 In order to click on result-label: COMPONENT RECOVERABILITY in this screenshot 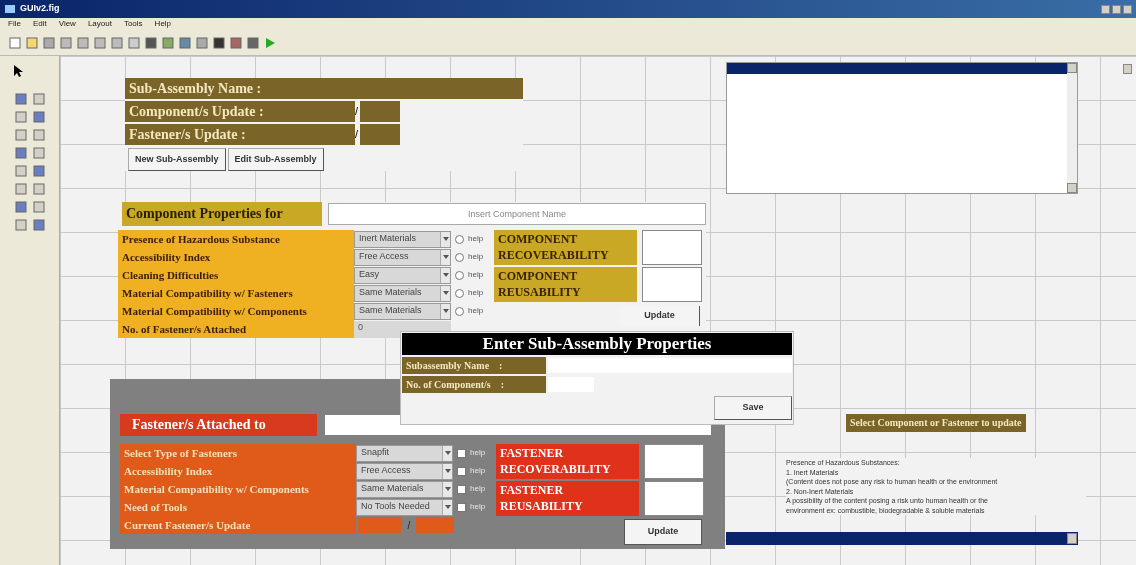, I will do `click(565, 247)`.